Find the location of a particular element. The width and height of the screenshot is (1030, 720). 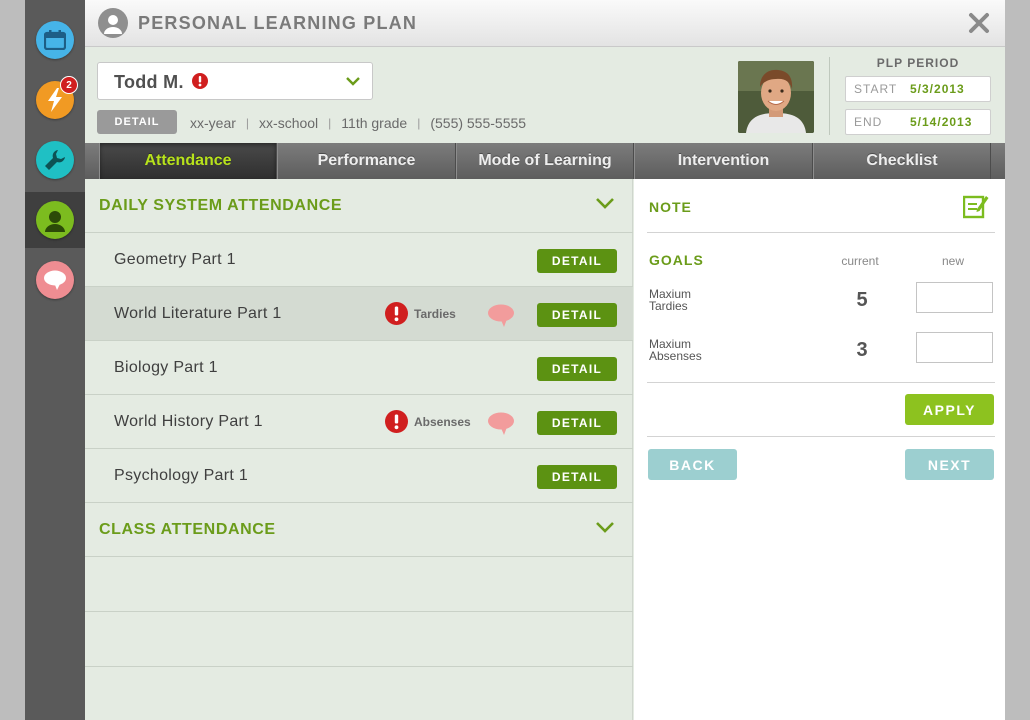

goal-current-value: 5 is located at coordinates (862, 300).